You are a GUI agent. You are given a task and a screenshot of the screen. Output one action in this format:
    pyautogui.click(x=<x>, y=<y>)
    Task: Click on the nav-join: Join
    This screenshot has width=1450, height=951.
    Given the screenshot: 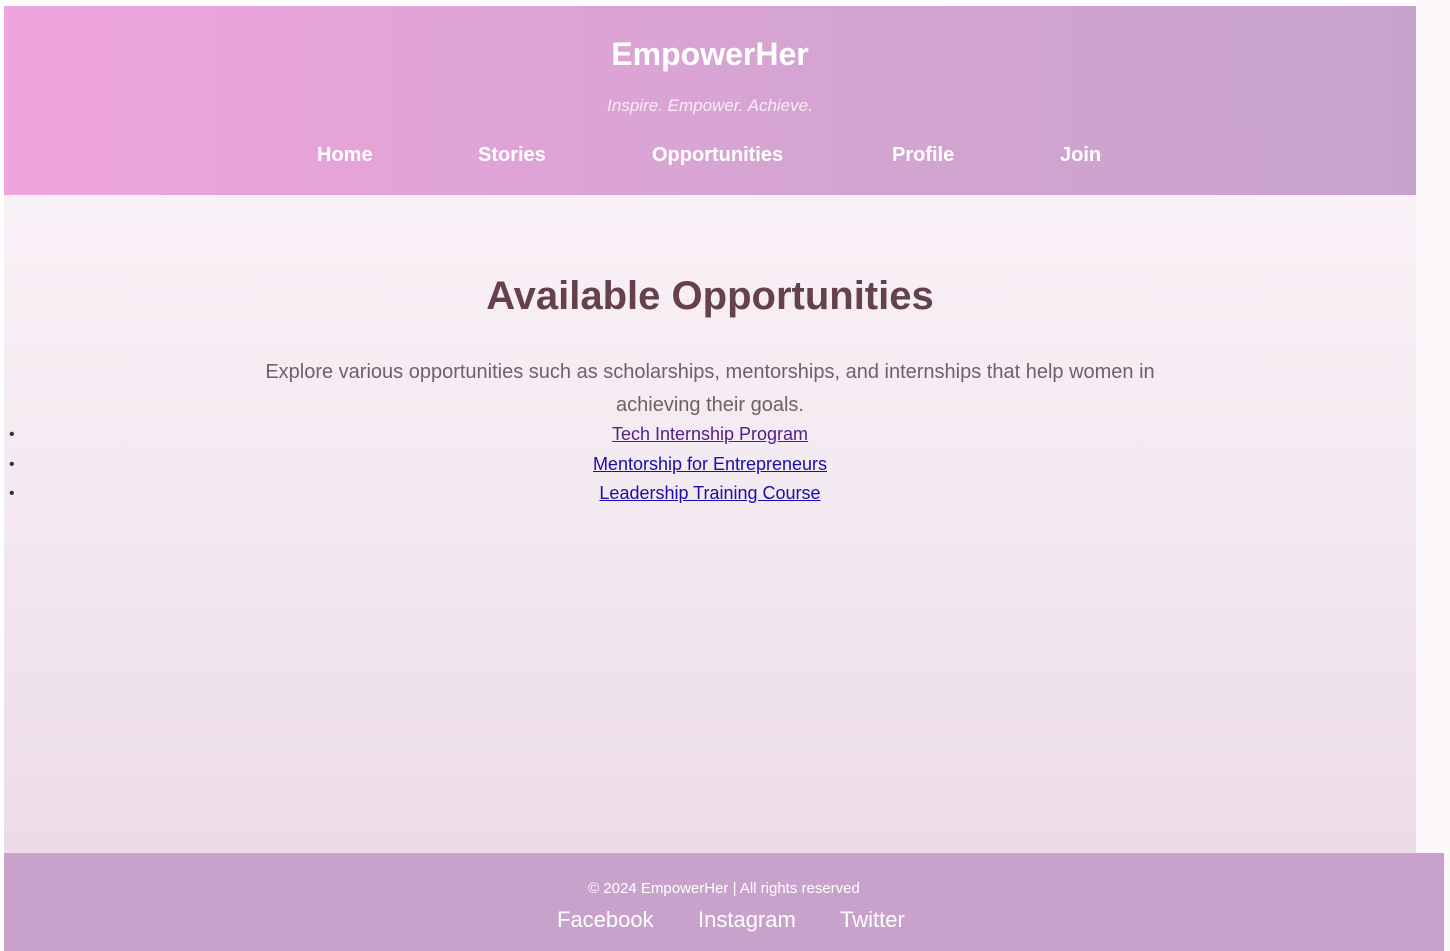 What is the action you would take?
    pyautogui.click(x=1080, y=155)
    